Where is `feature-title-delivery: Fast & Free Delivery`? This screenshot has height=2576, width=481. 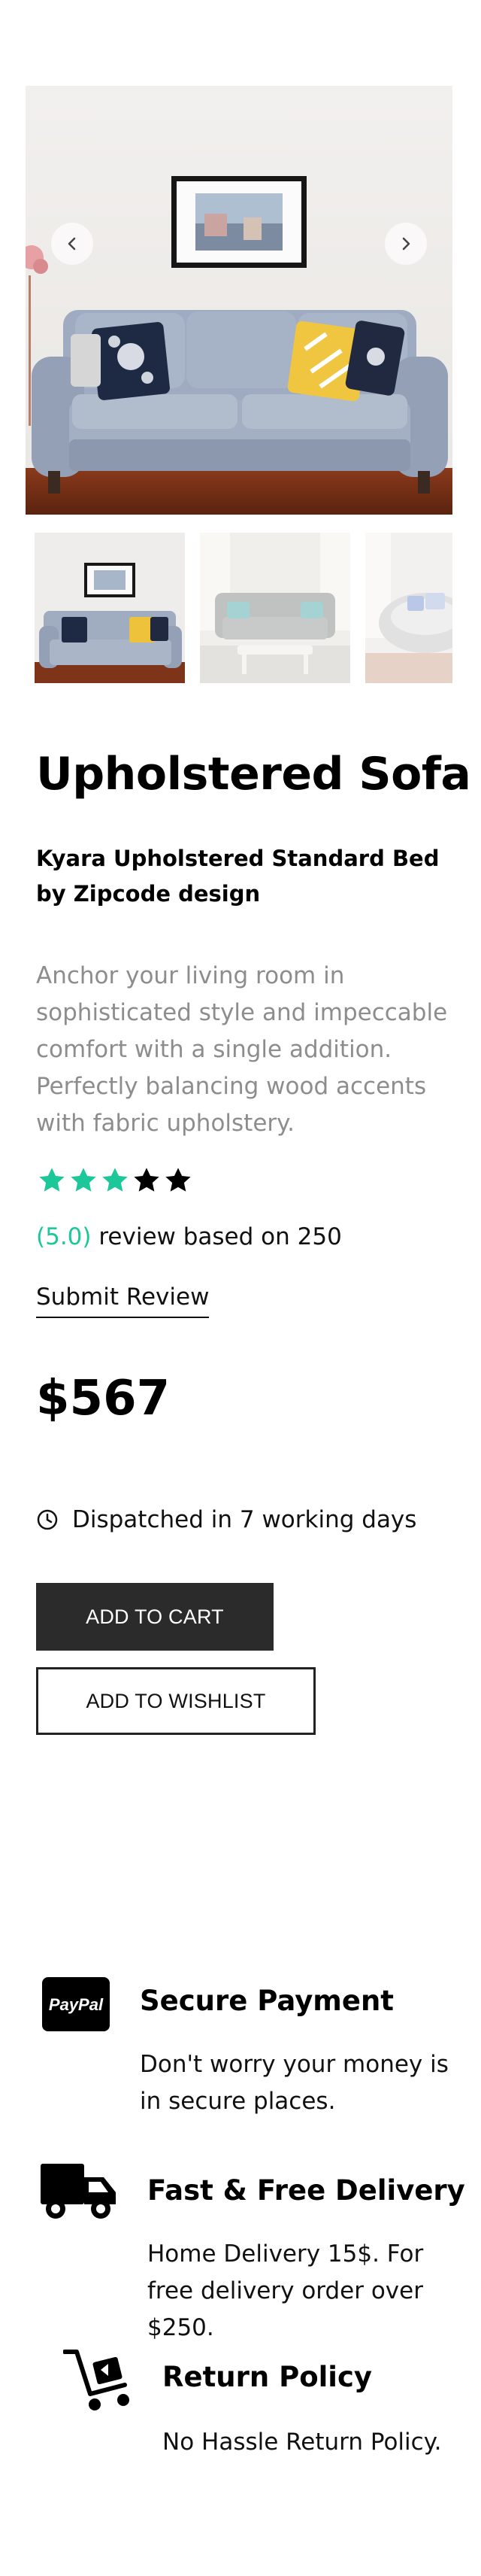
feature-title-delivery: Fast & Free Delivery is located at coordinates (306, 2190).